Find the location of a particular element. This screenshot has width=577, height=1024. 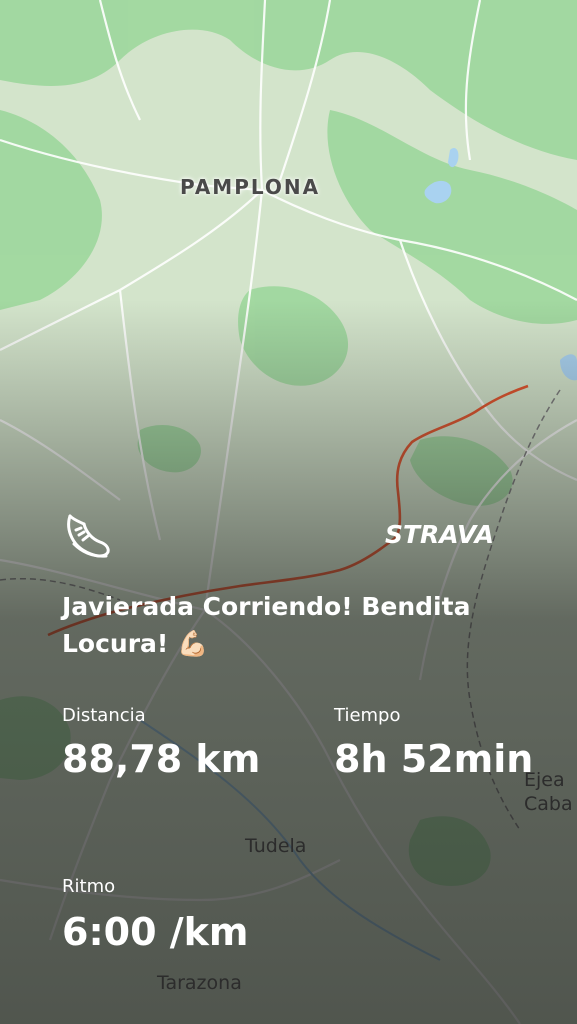

running-shoe-icon is located at coordinates (88, 536).